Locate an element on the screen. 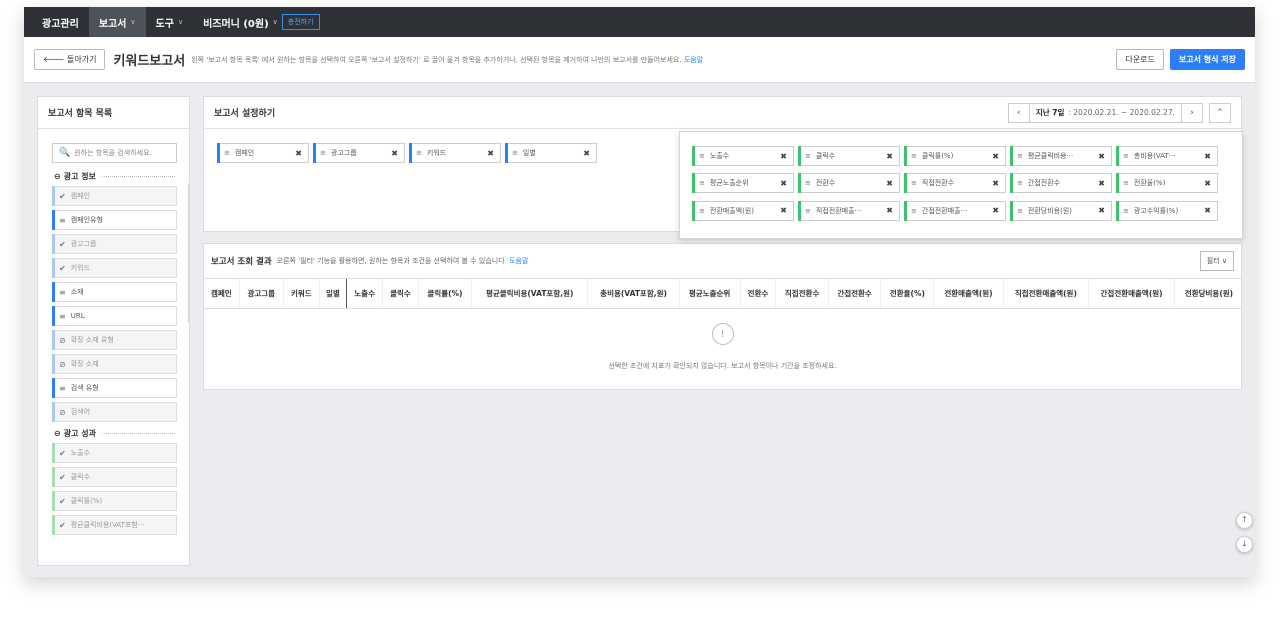 The image size is (1280, 621). list-item: ≡ URL is located at coordinates (114, 316).